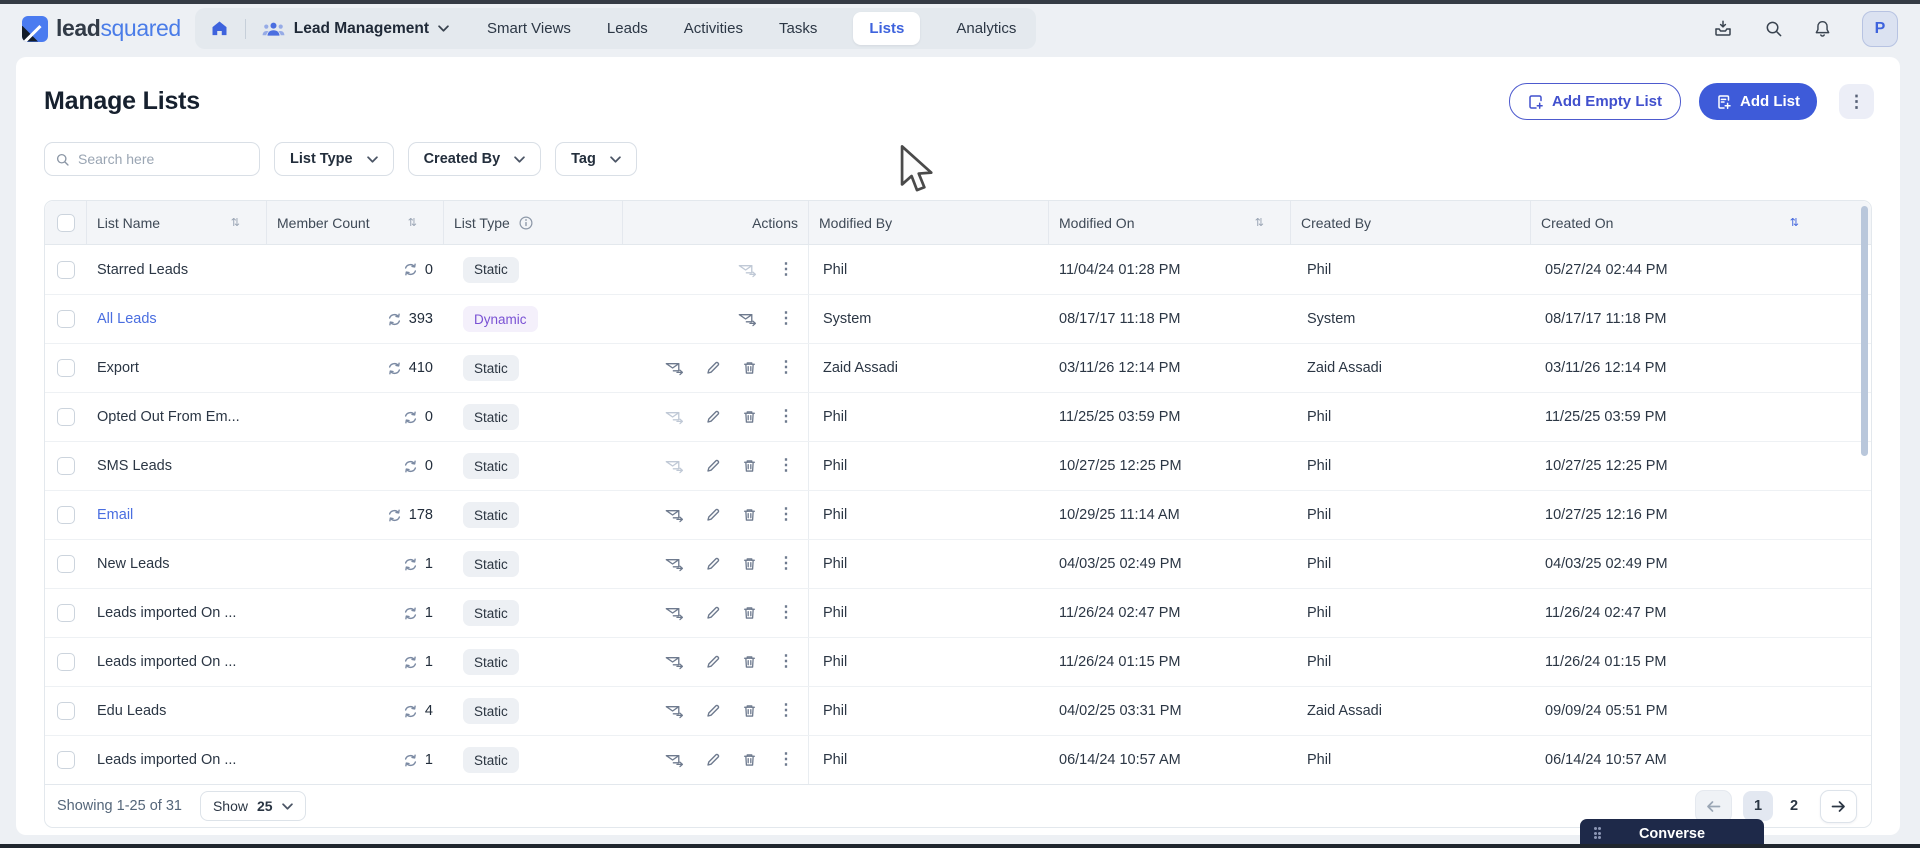  What do you see at coordinates (1794, 806) in the screenshot?
I see `page-2-button: 2` at bounding box center [1794, 806].